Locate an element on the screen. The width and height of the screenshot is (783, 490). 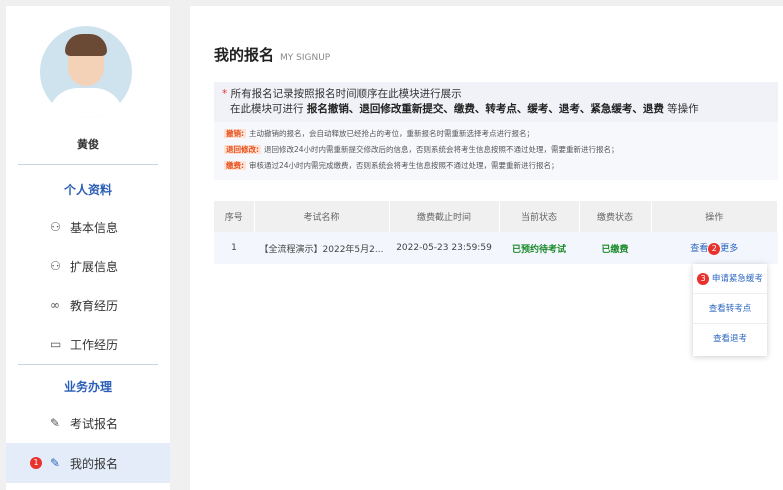
section-profile: 个人资料 is located at coordinates (87, 190).